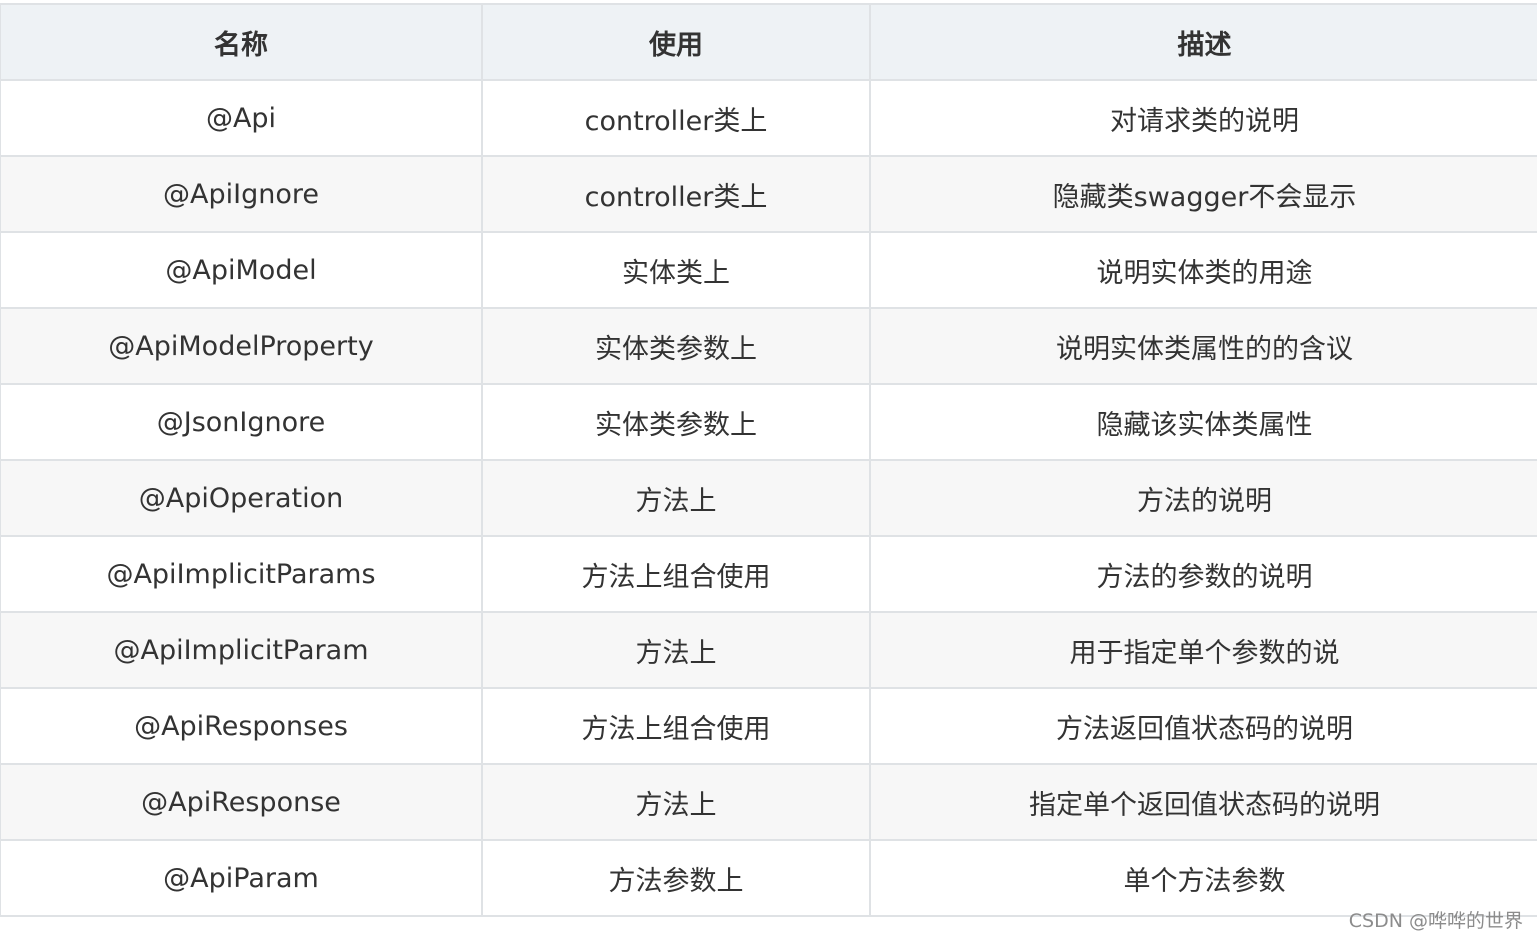 This screenshot has height=940, width=1537. I want to click on cell-name: @Api, so click(241, 118).